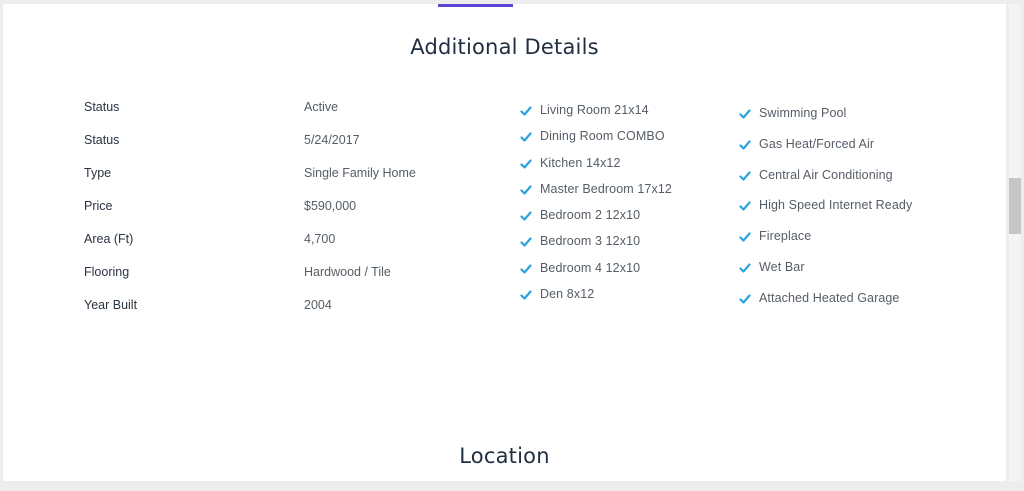  Describe the element at coordinates (785, 236) in the screenshot. I see `feature-label: Fireplace` at that location.